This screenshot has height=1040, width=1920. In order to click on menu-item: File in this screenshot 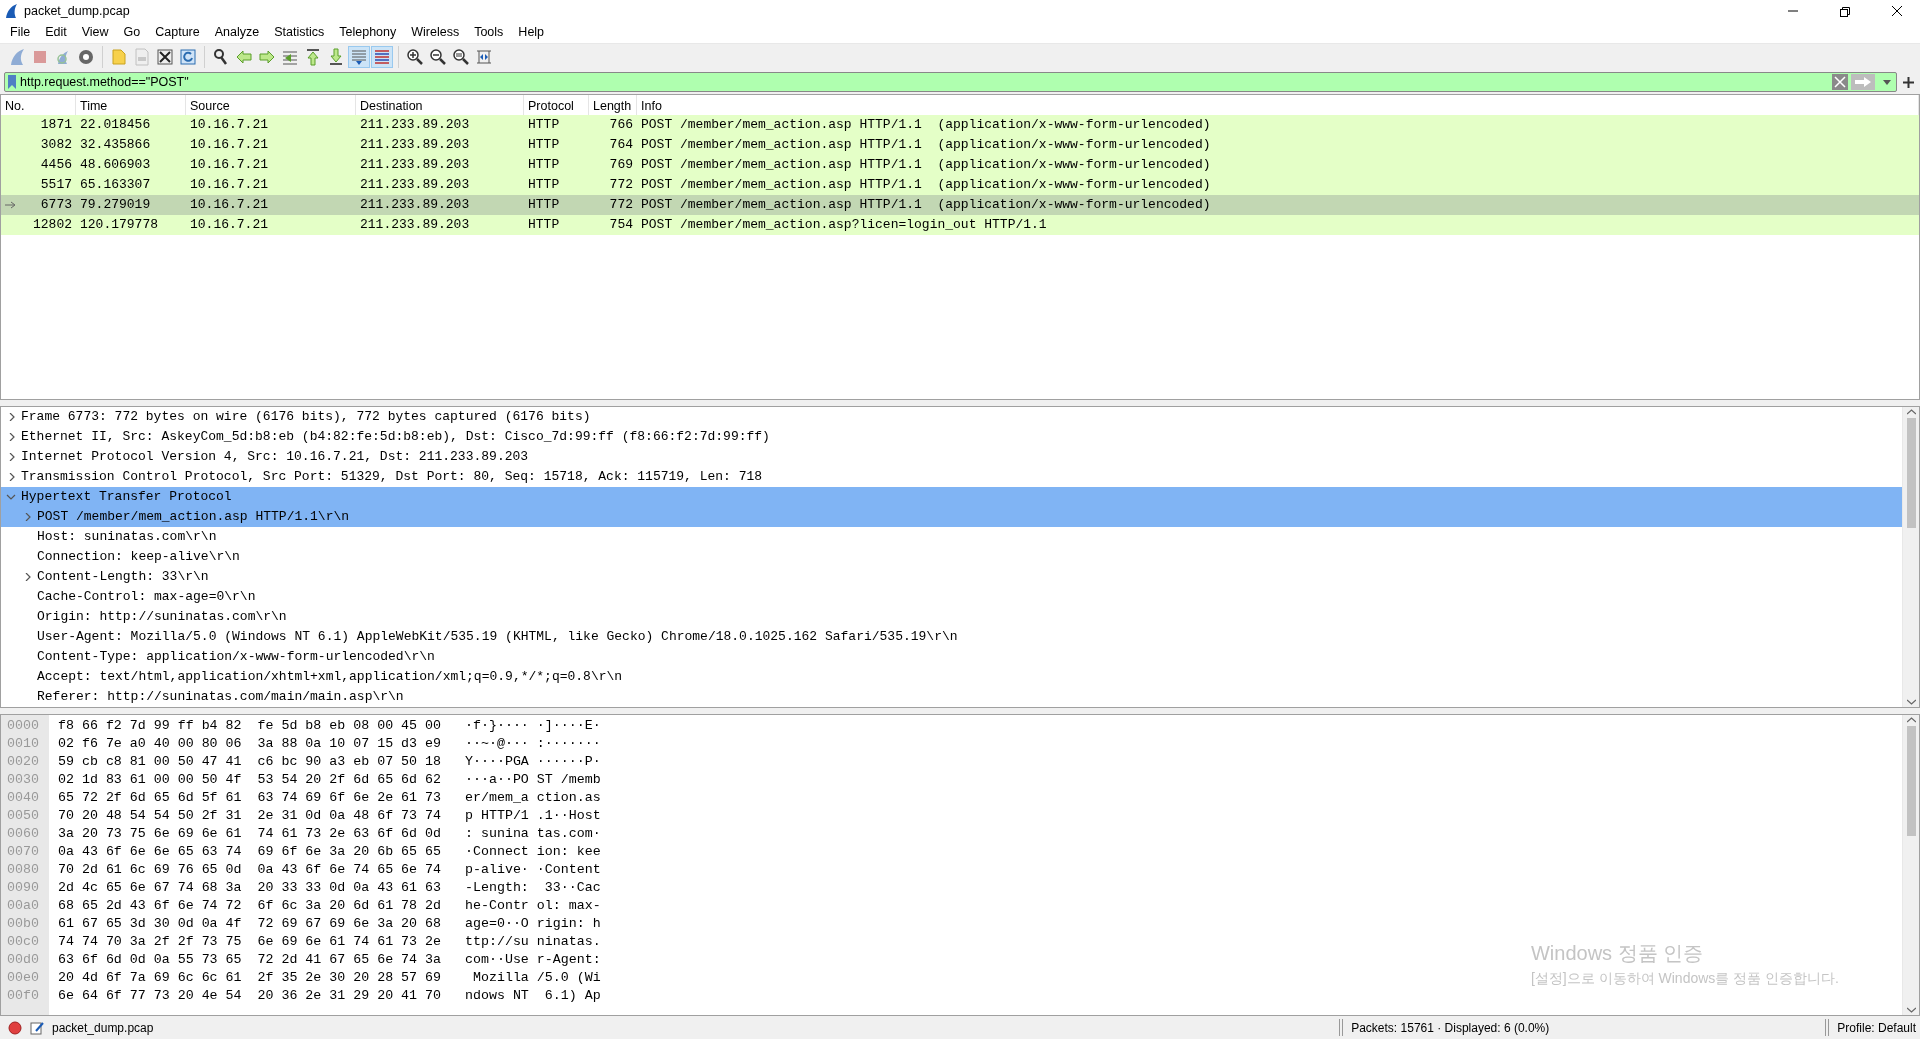, I will do `click(22, 32)`.